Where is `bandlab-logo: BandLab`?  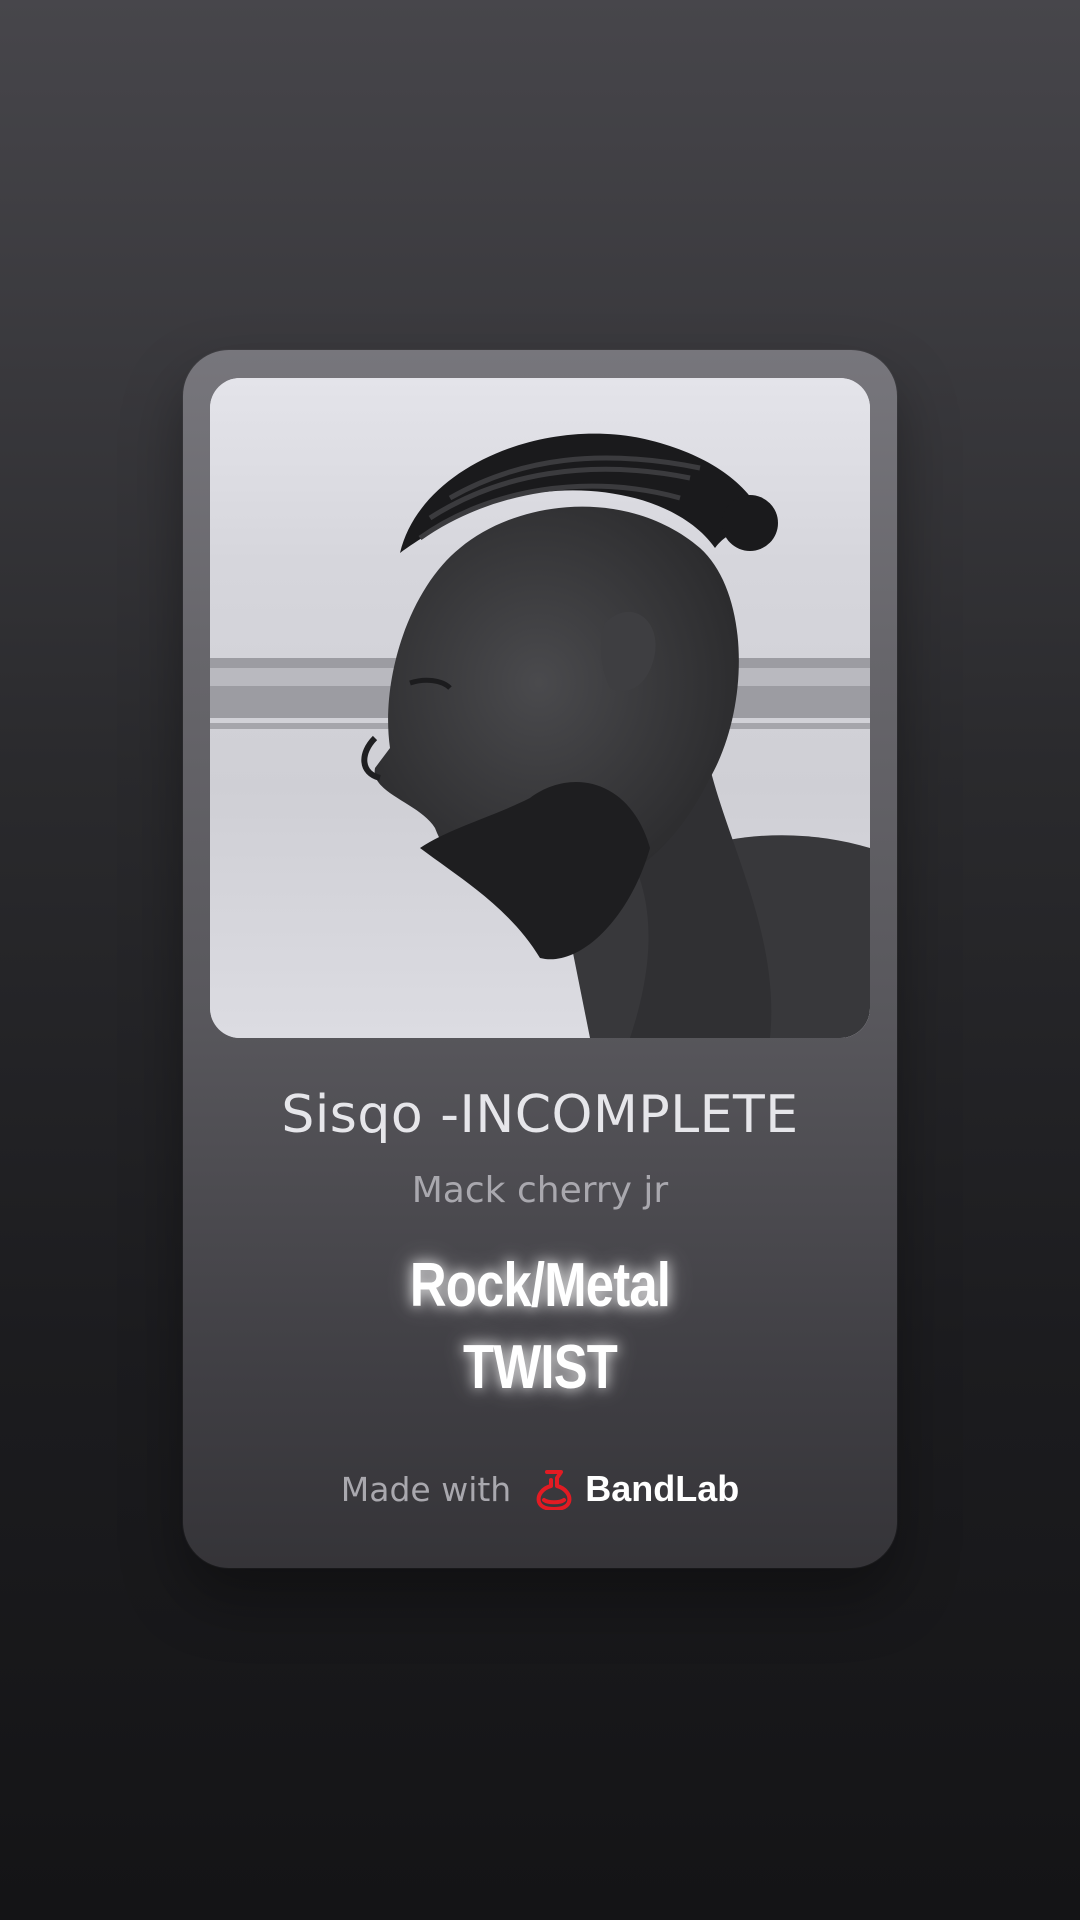 bandlab-logo: BandLab is located at coordinates (636, 1489).